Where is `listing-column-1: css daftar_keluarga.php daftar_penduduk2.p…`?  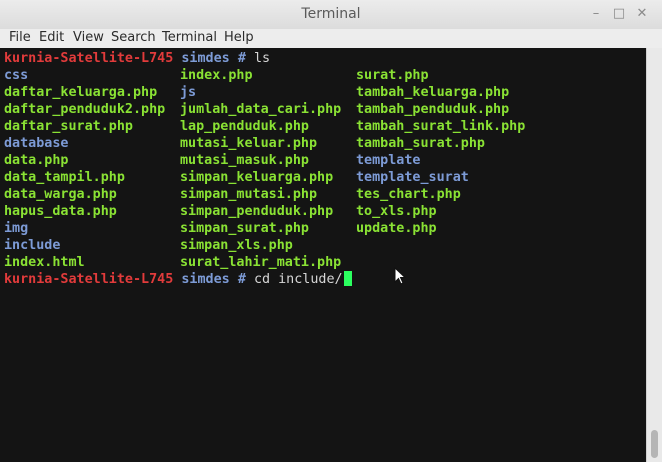
listing-column-1: css daftar_keluarga.php daftar_penduduk2.p… is located at coordinates (84, 169).